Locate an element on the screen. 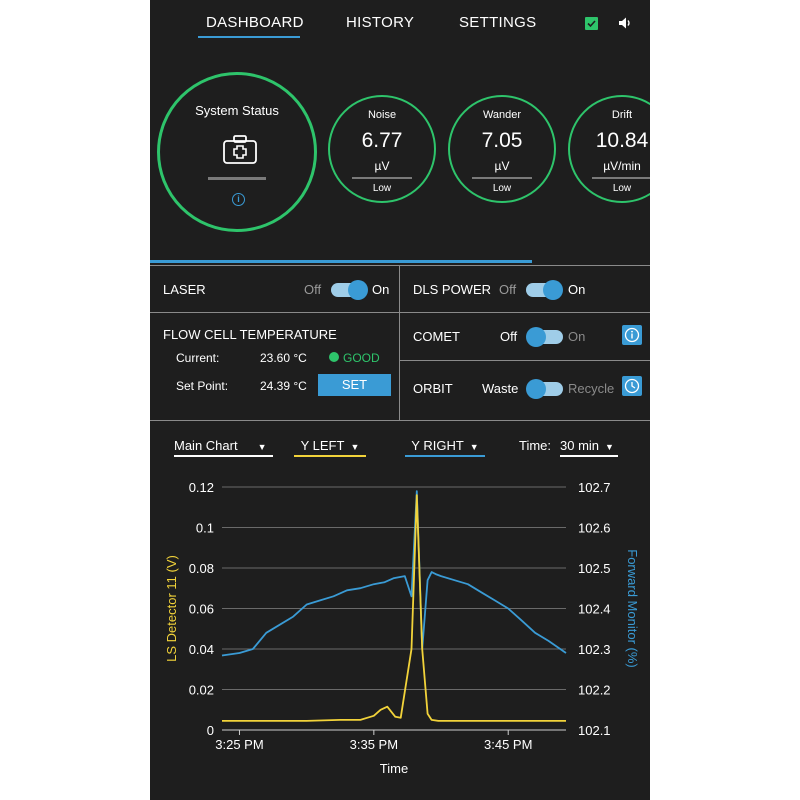  set-button: SET is located at coordinates (354, 385).